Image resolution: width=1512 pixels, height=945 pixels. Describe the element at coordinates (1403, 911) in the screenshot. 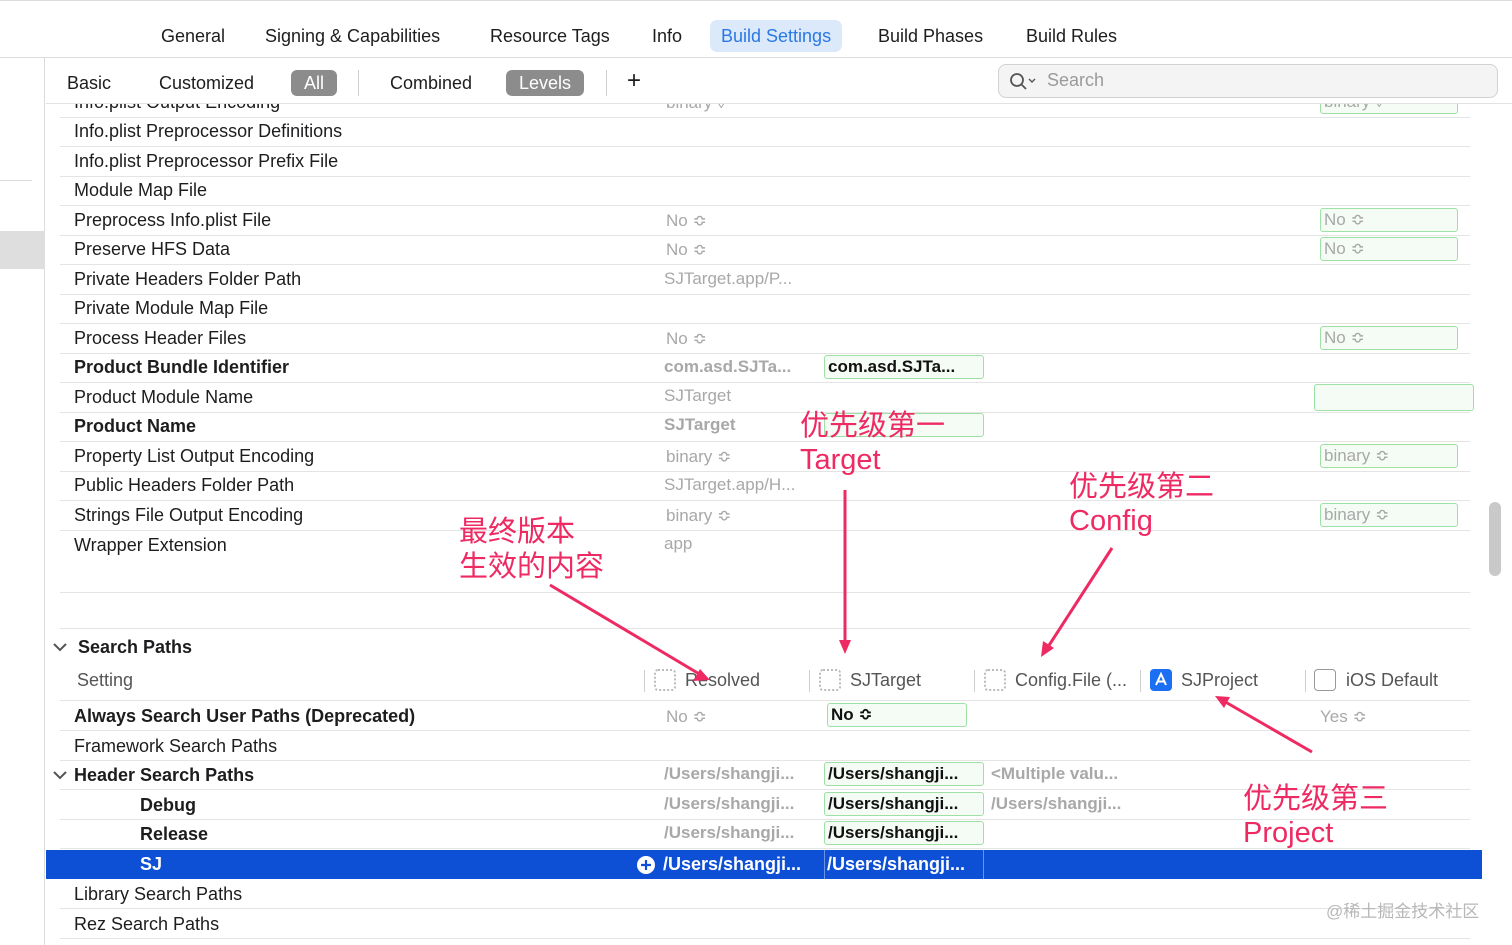

I see `watermark: @稀土掘金技术社区` at that location.